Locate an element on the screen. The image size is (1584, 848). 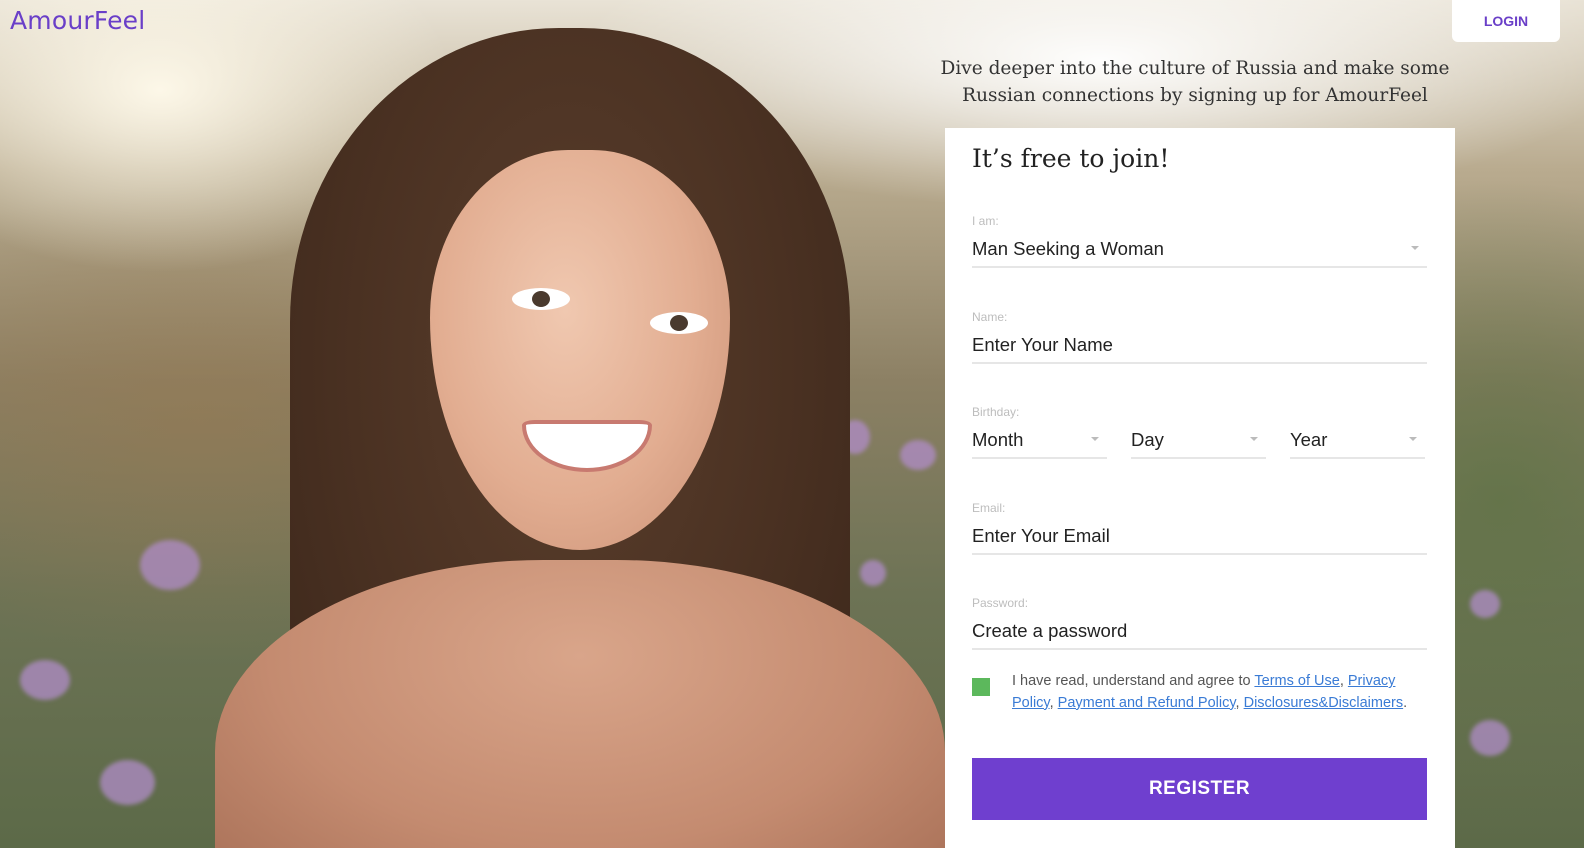
birthday-month-value: Month is located at coordinates (998, 439).